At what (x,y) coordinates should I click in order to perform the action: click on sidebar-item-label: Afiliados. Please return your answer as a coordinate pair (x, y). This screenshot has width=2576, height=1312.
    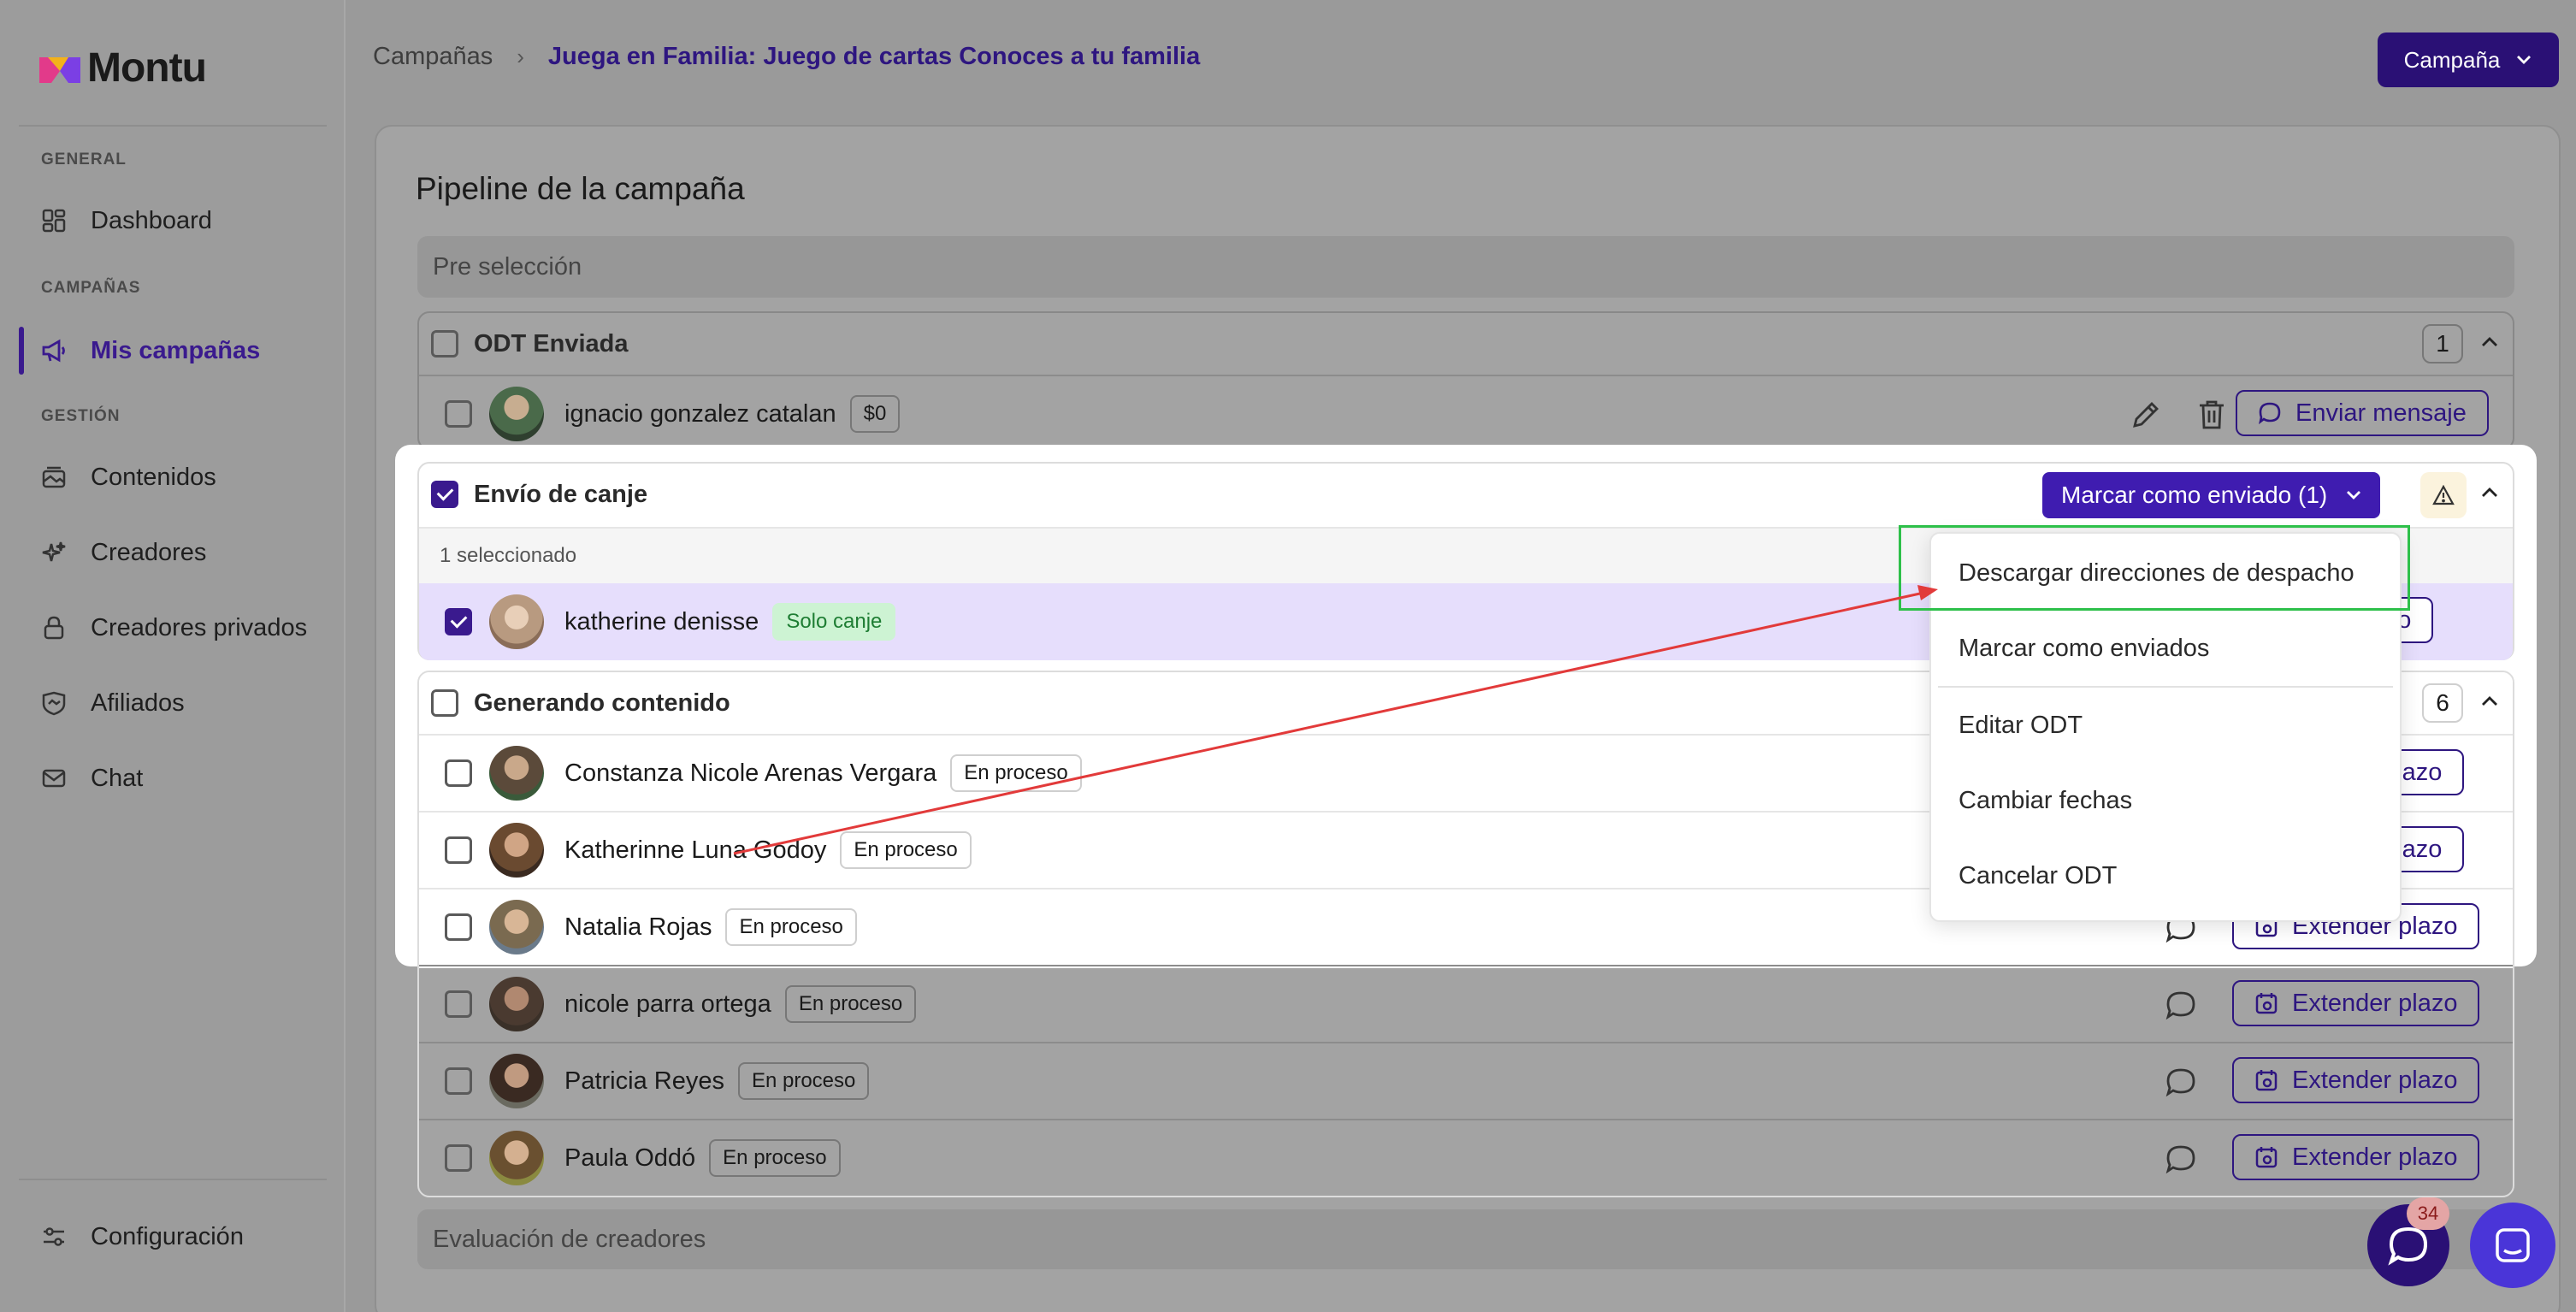
    Looking at the image, I should click on (138, 703).